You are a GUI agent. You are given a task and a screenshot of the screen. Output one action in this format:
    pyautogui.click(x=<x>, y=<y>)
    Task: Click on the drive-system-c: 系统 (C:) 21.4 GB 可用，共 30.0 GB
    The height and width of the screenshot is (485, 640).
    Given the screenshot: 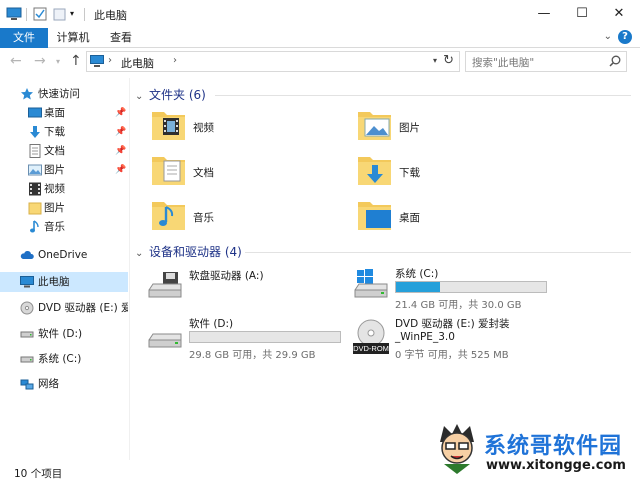 What is the action you would take?
    pyautogui.click(x=453, y=288)
    